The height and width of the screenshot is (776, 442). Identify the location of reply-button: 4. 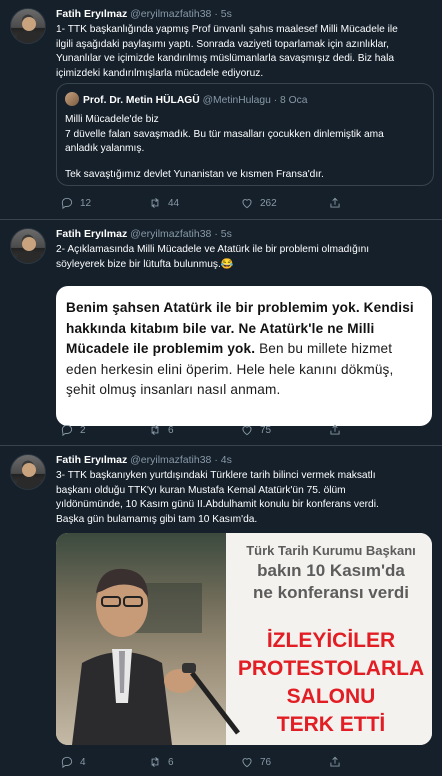
(73, 762).